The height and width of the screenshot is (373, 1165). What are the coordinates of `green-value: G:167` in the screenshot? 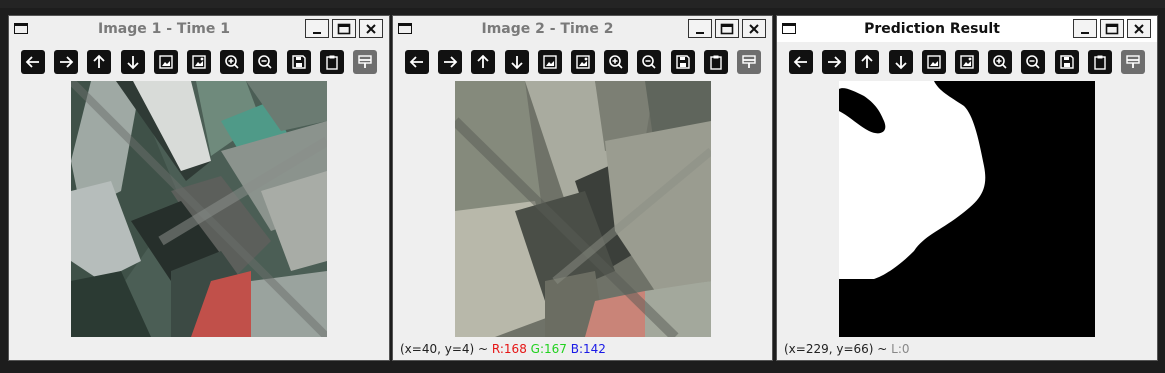 It's located at (548, 349).